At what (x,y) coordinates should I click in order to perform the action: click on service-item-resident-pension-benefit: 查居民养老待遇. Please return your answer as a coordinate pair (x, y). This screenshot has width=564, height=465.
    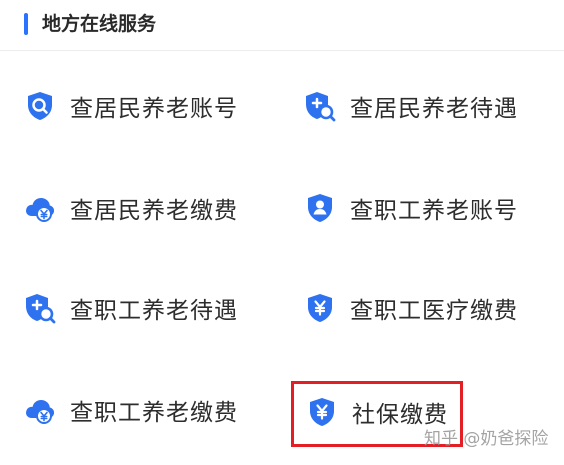
    Looking at the image, I should click on (411, 106).